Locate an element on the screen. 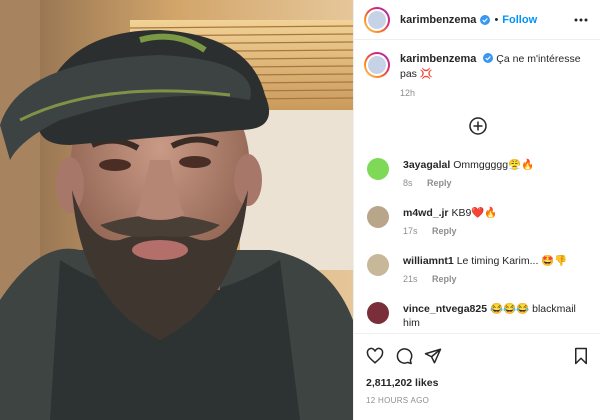  more-icon is located at coordinates (581, 20).